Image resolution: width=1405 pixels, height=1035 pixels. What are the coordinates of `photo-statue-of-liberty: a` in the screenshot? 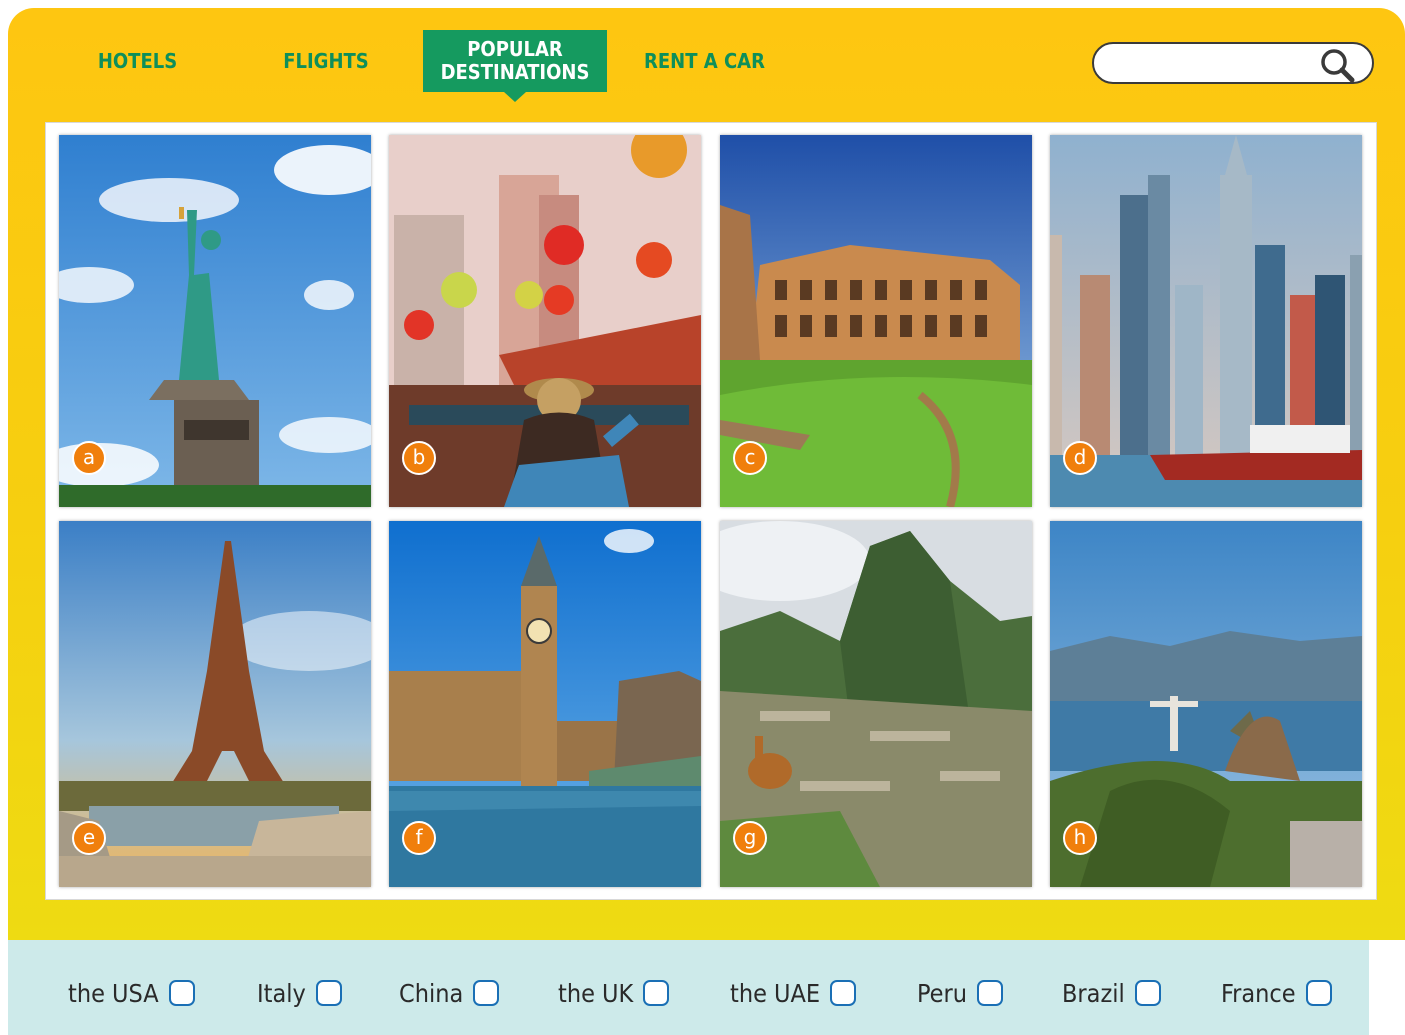 It's located at (215, 321).